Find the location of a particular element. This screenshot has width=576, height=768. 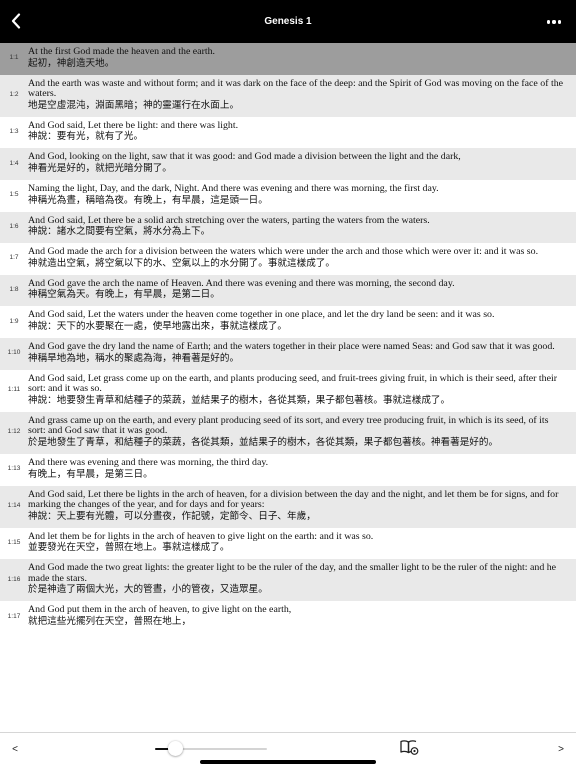

previous-chapter-button: < is located at coordinates (15, 749).